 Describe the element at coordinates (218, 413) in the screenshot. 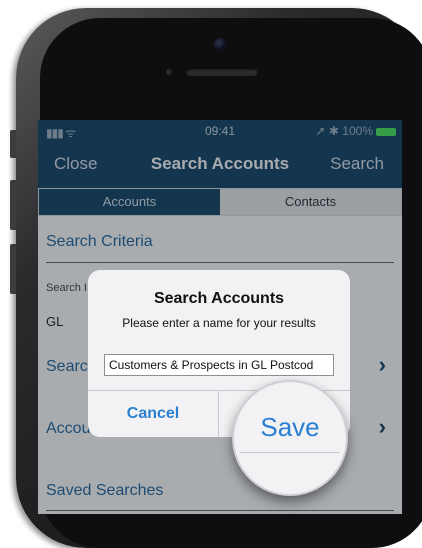

I see `alert-button-divider` at that location.